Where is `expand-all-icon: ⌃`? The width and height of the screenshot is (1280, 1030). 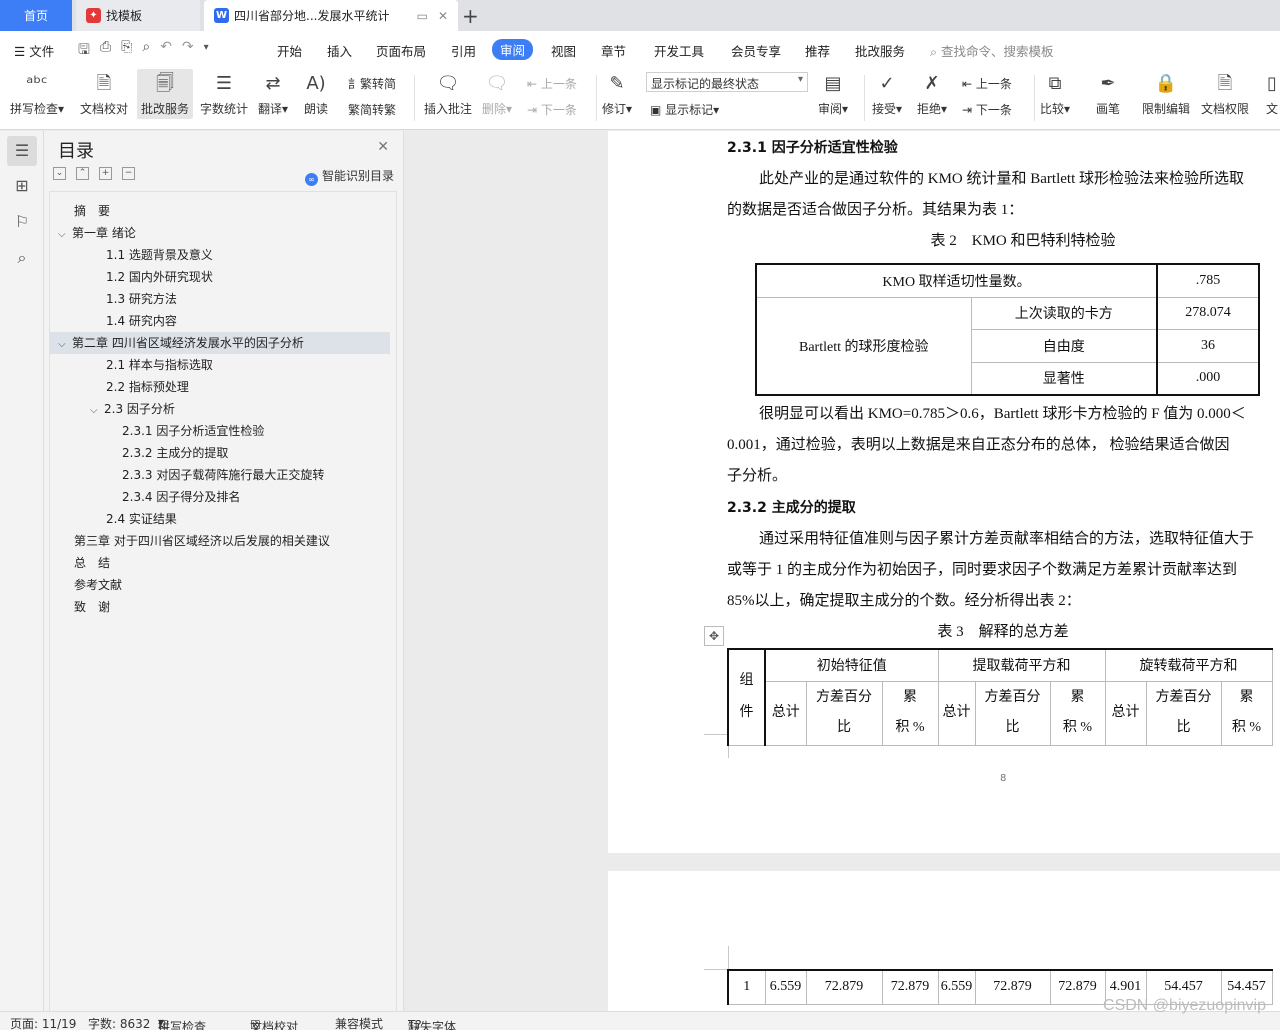 expand-all-icon: ⌃ is located at coordinates (82, 173).